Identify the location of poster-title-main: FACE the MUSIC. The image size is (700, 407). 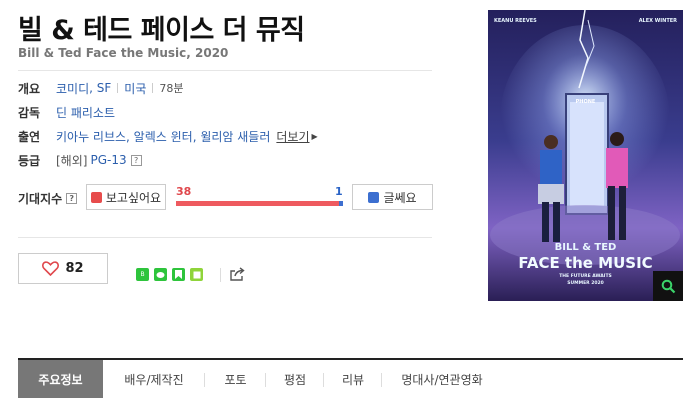
(585, 263).